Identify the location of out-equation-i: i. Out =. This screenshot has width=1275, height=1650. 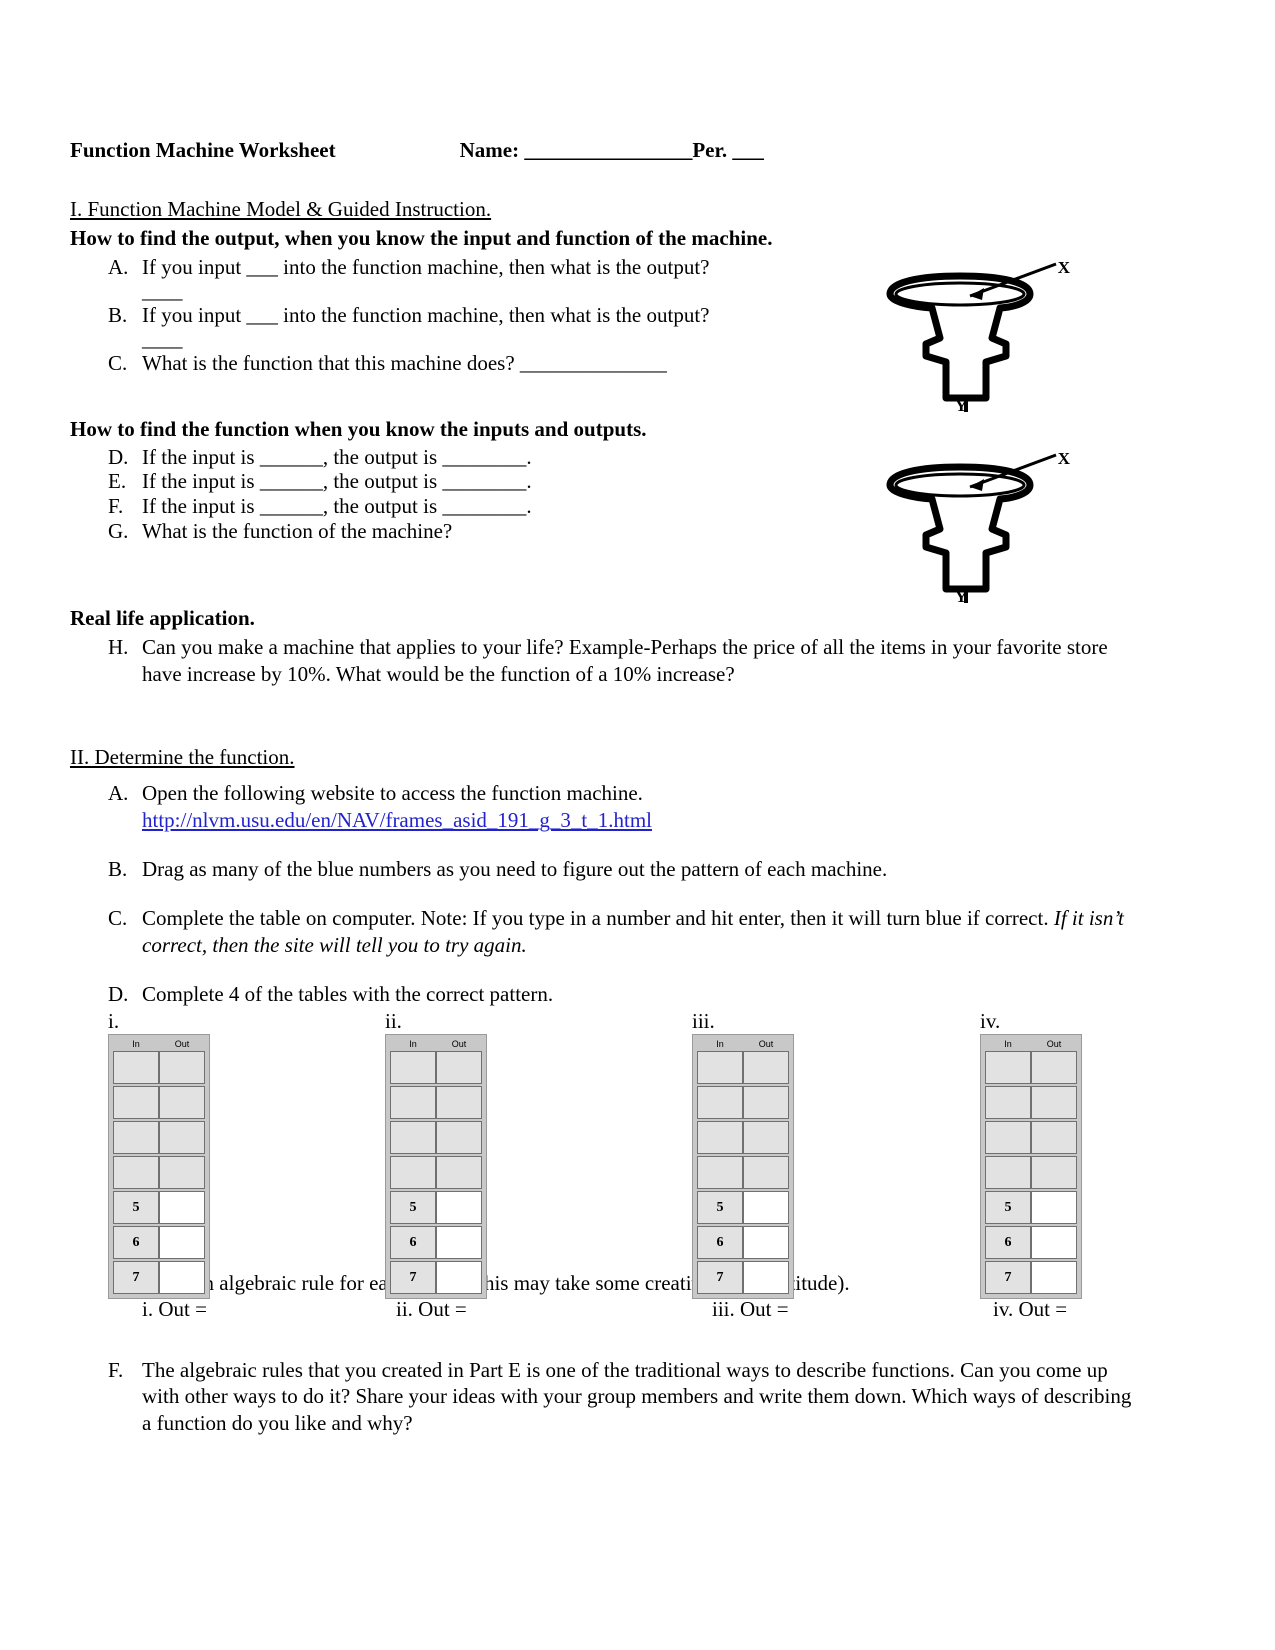
(174, 1309).